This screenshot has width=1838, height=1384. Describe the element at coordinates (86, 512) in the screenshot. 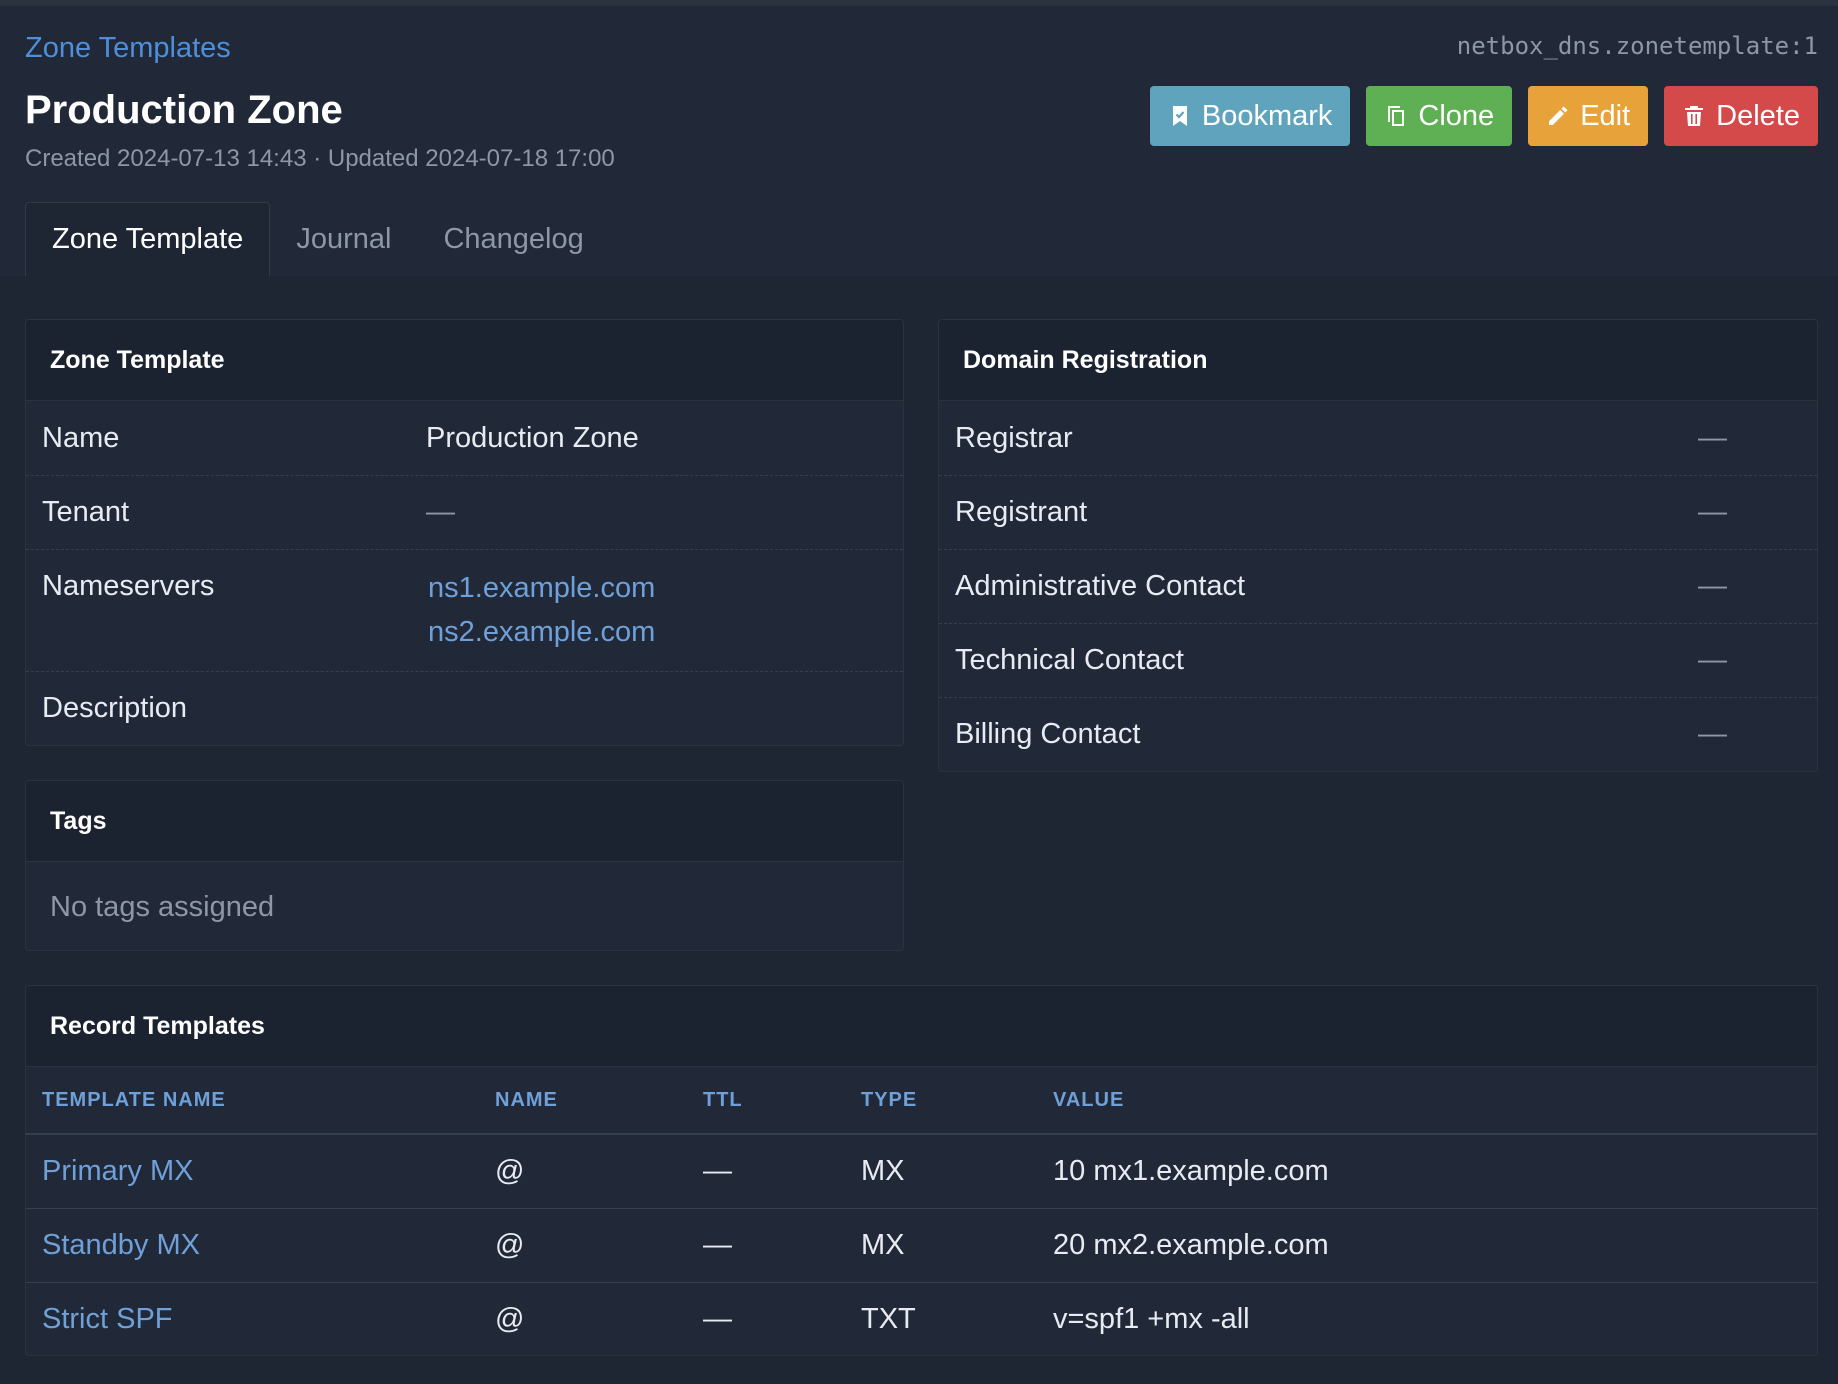

I see `row-label: Tenant` at that location.